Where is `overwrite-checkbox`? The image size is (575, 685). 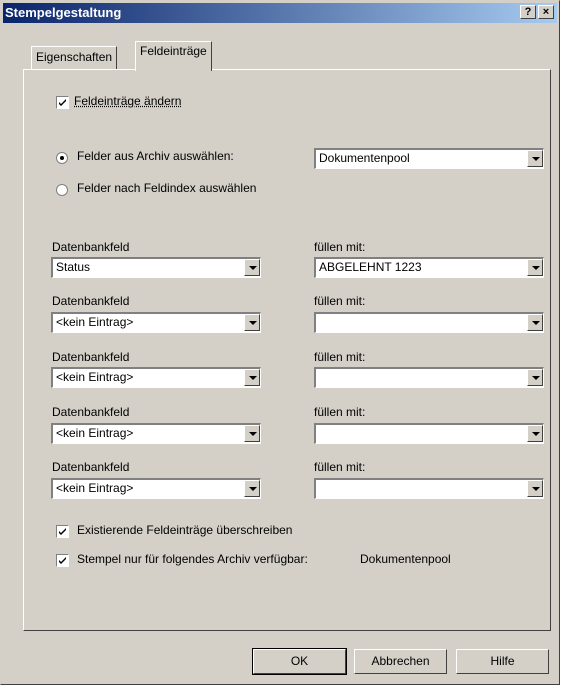 overwrite-checkbox is located at coordinates (62, 531).